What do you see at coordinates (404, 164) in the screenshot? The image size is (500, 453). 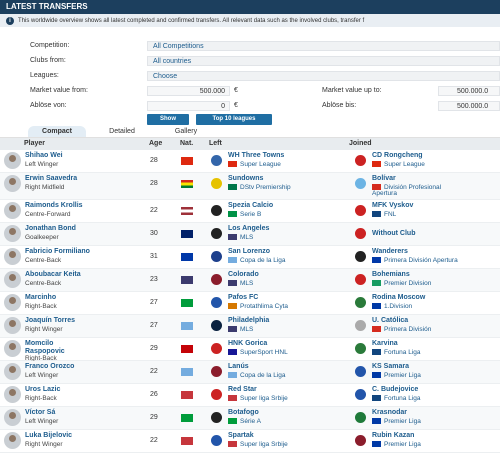 I see `joined-league-text: Super League` at bounding box center [404, 164].